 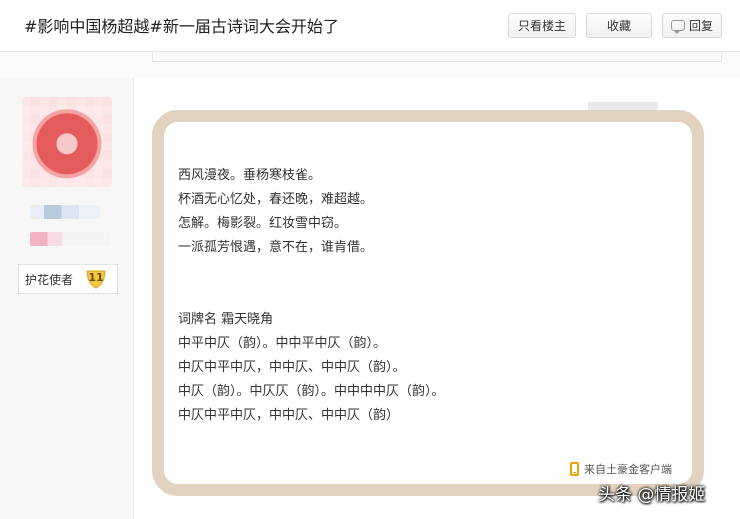 I want to click on poem-line: 西风漫夜。垂杨寒枝雀。, so click(x=250, y=175).